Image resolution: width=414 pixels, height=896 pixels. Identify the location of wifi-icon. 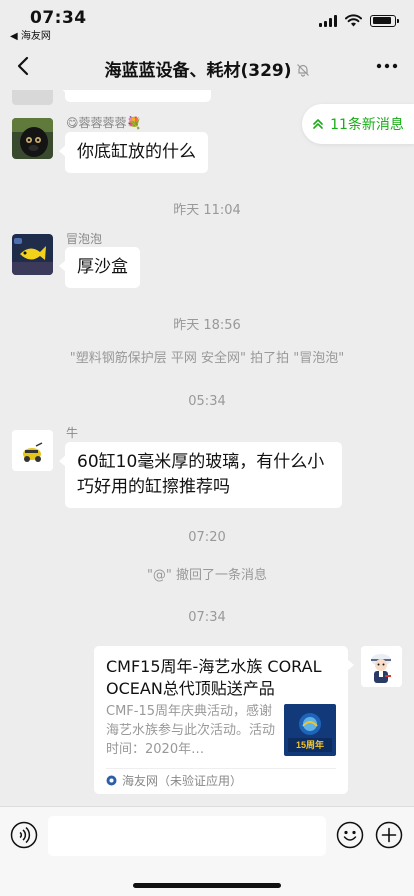
(353, 20).